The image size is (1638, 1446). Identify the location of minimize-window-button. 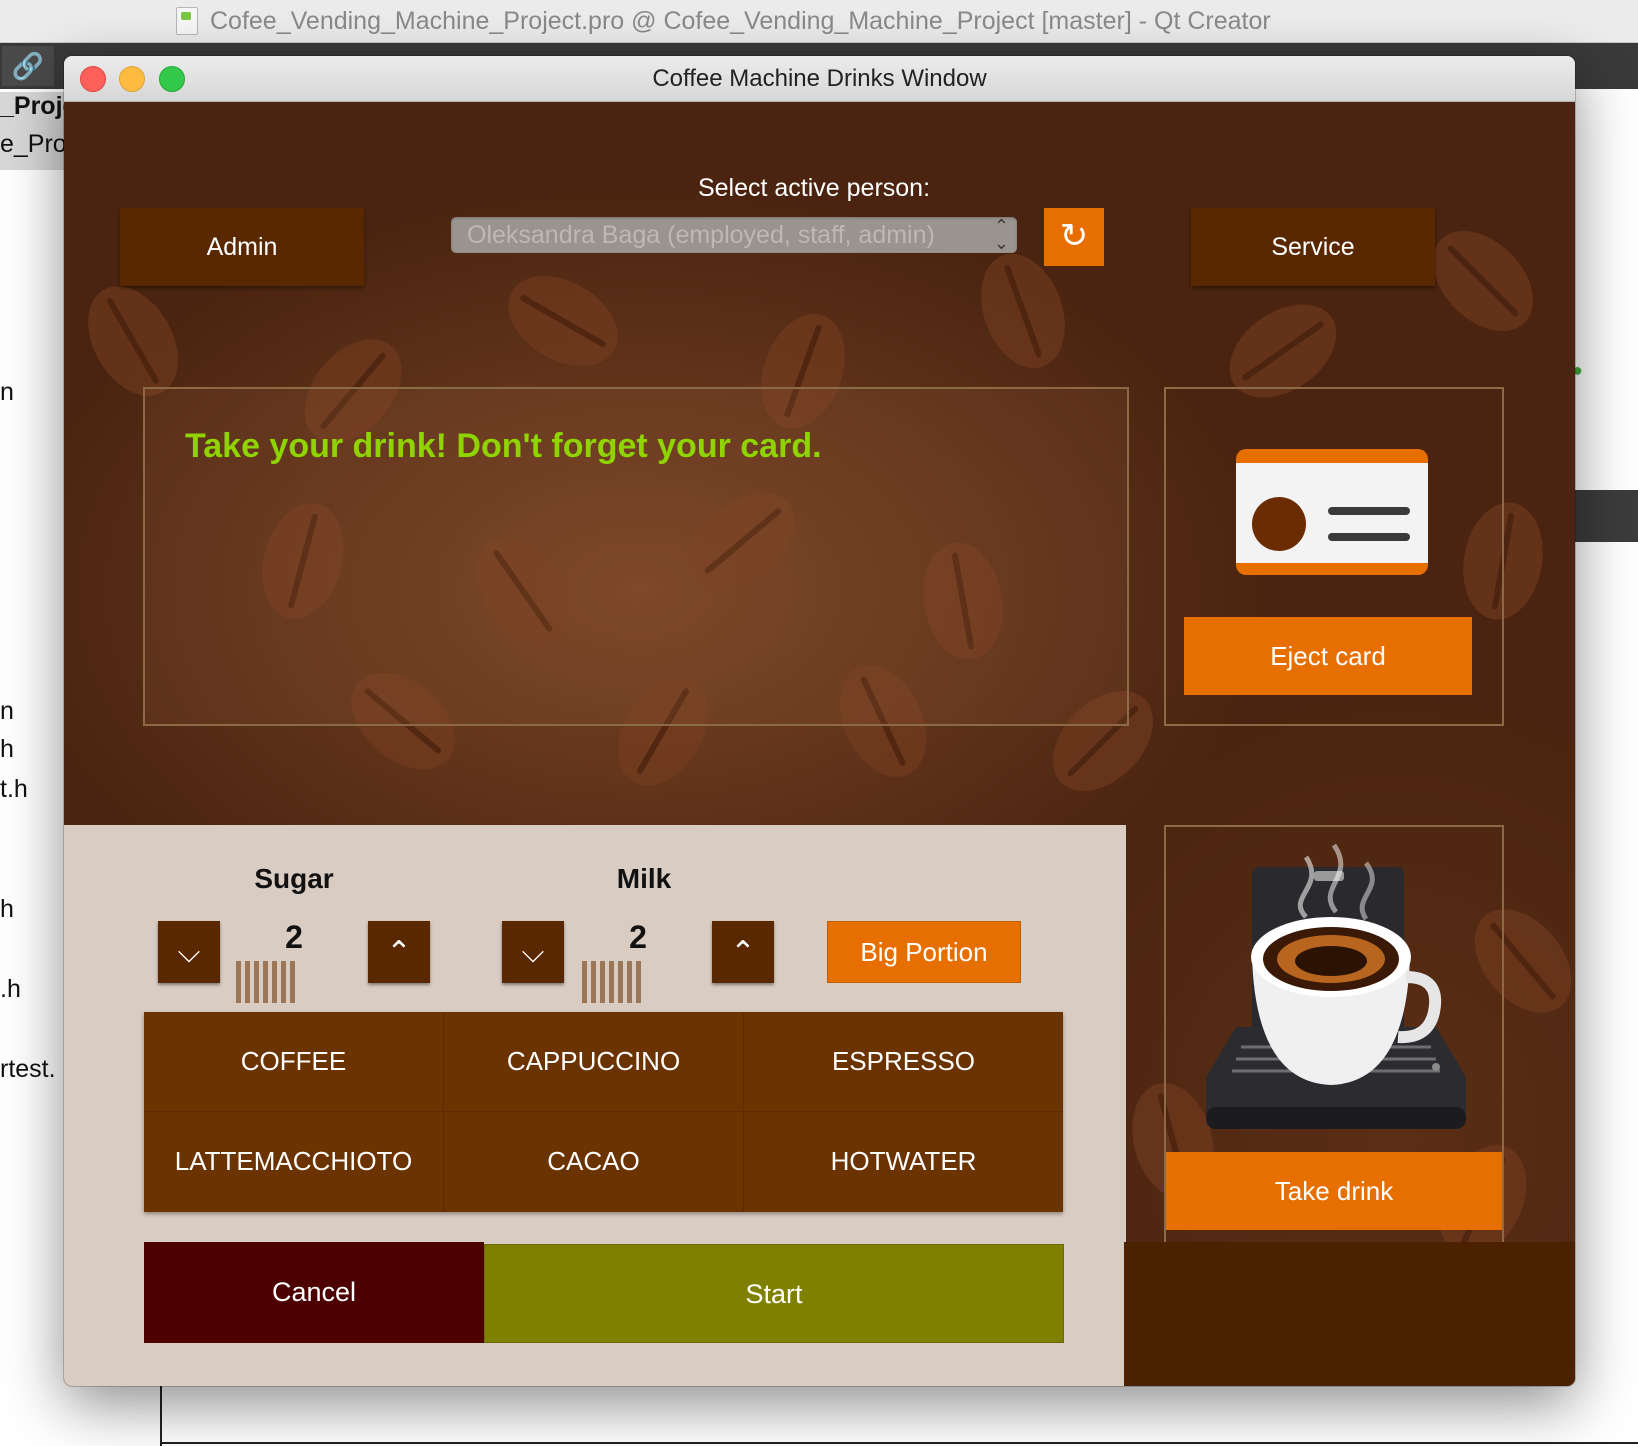
(132, 79).